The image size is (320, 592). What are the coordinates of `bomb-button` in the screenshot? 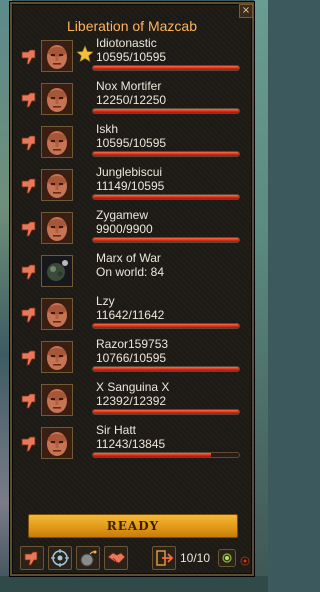 It's located at (88, 558).